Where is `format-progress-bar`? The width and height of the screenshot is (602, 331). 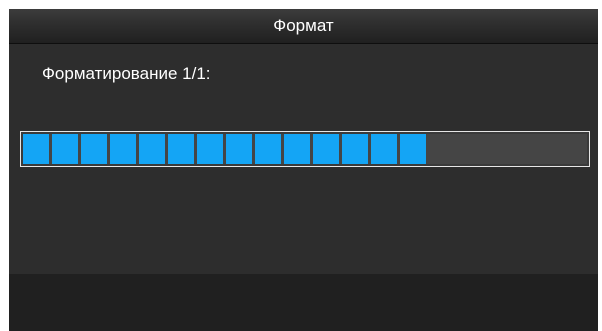
format-progress-bar is located at coordinates (305, 149).